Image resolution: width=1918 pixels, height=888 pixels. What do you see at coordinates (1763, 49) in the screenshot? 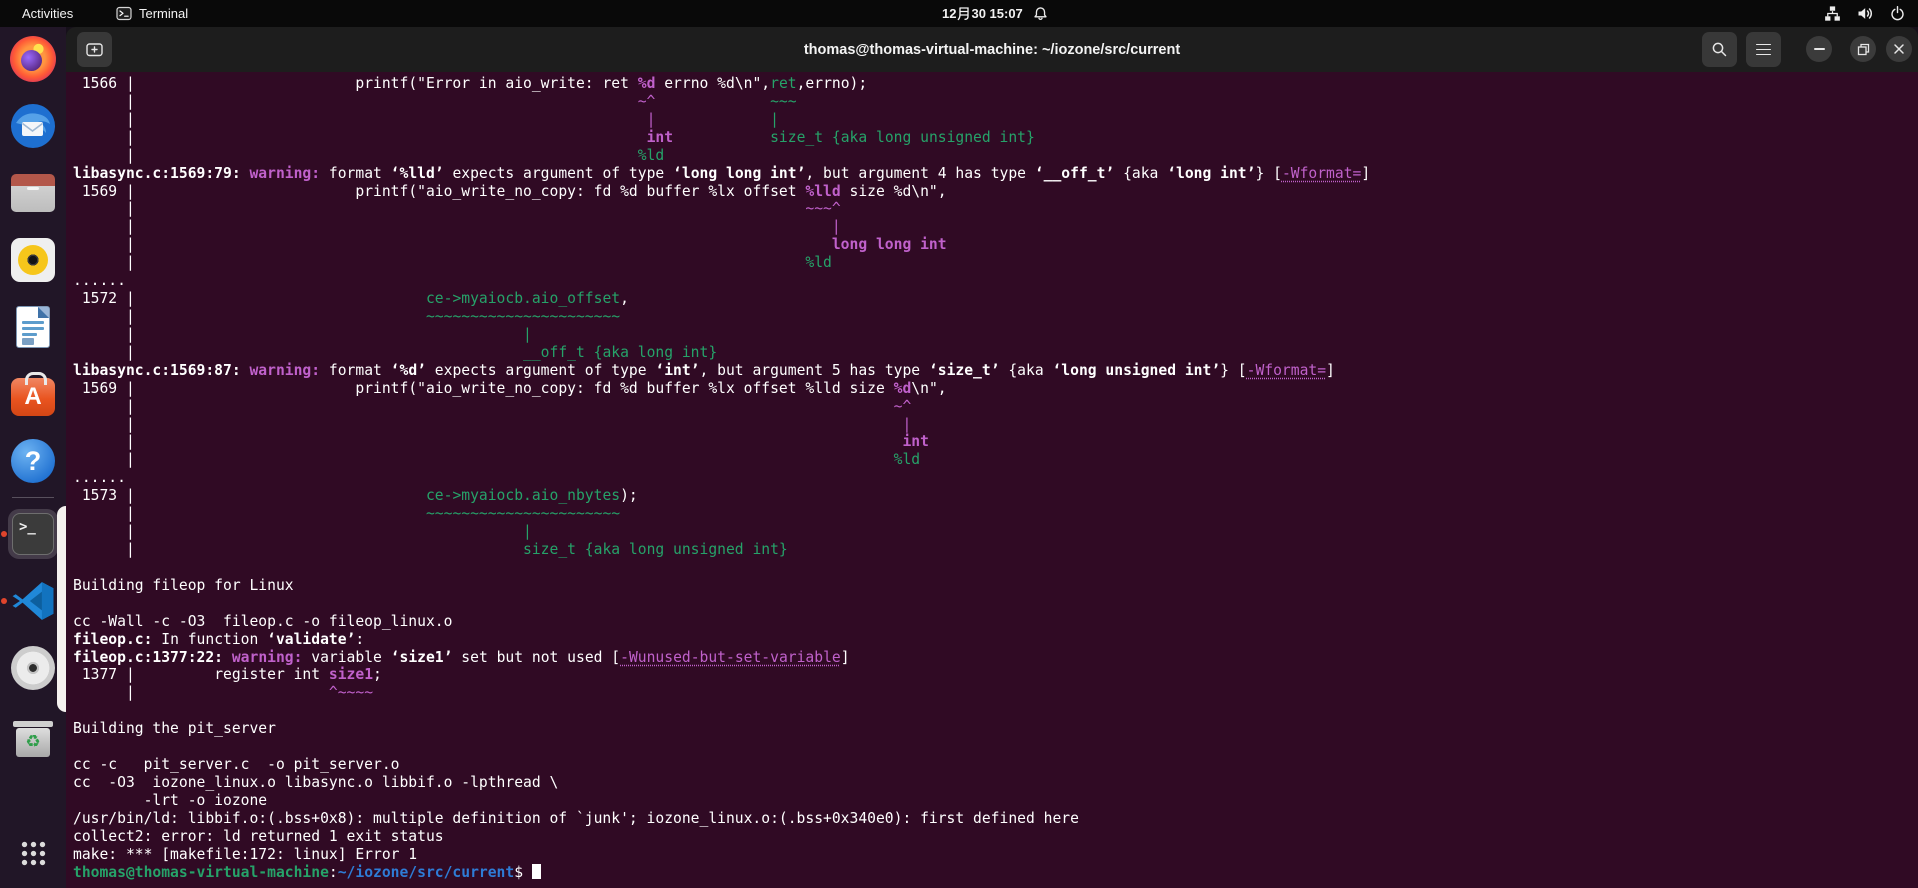
I see `menu-button` at bounding box center [1763, 49].